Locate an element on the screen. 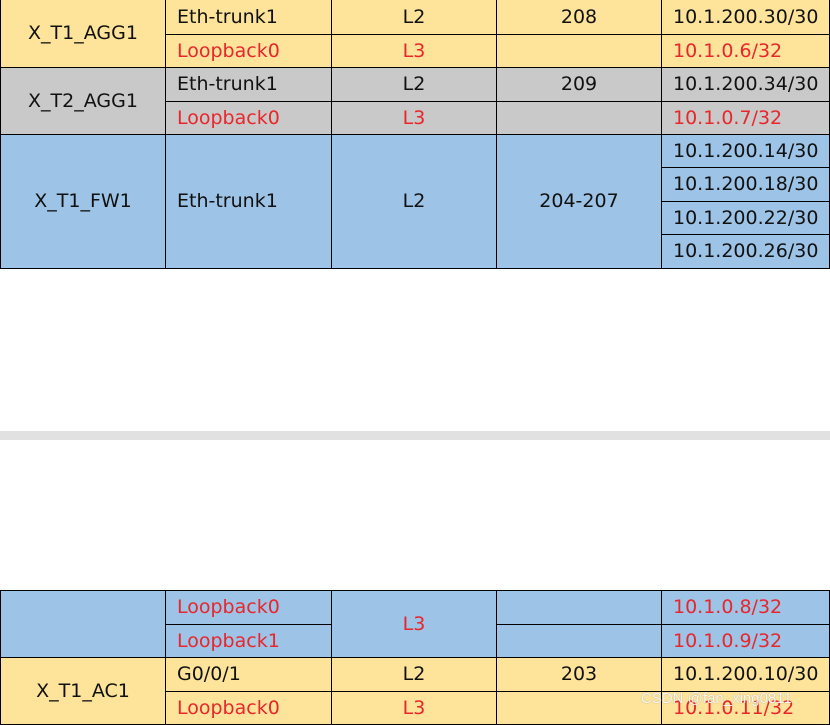 The image size is (830, 725). ip-cell: 10.1.200.30/30 is located at coordinates (745, 17).